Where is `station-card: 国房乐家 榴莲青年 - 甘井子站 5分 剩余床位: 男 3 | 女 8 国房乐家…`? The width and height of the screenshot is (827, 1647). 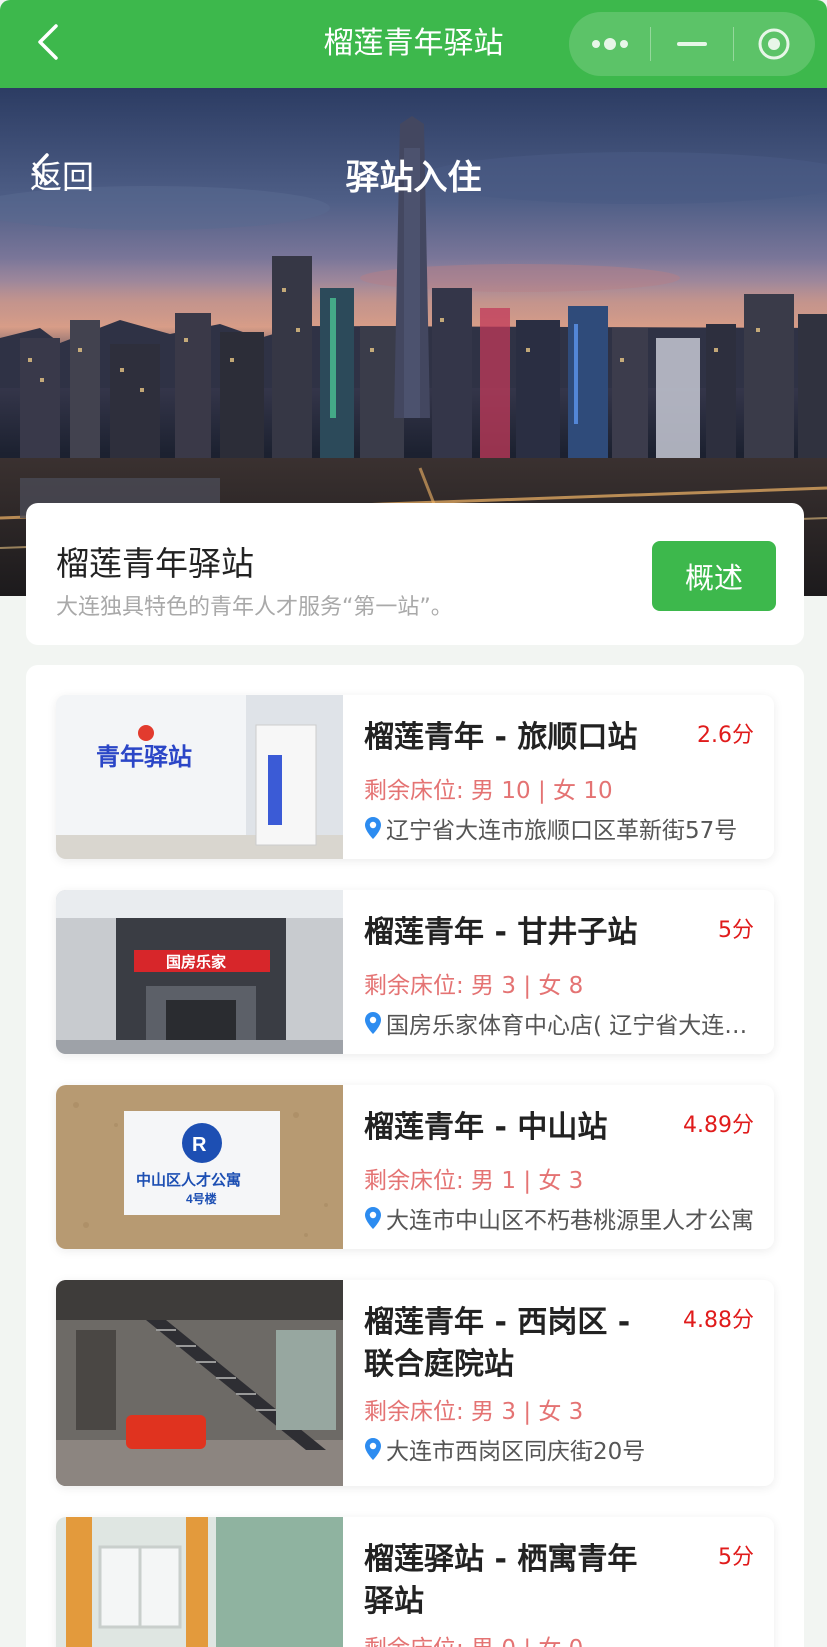
station-card: 国房乐家 榴莲青年 - 甘井子站 5分 剩余床位: 男 3 | 女 8 国房乐家… is located at coordinates (415, 972).